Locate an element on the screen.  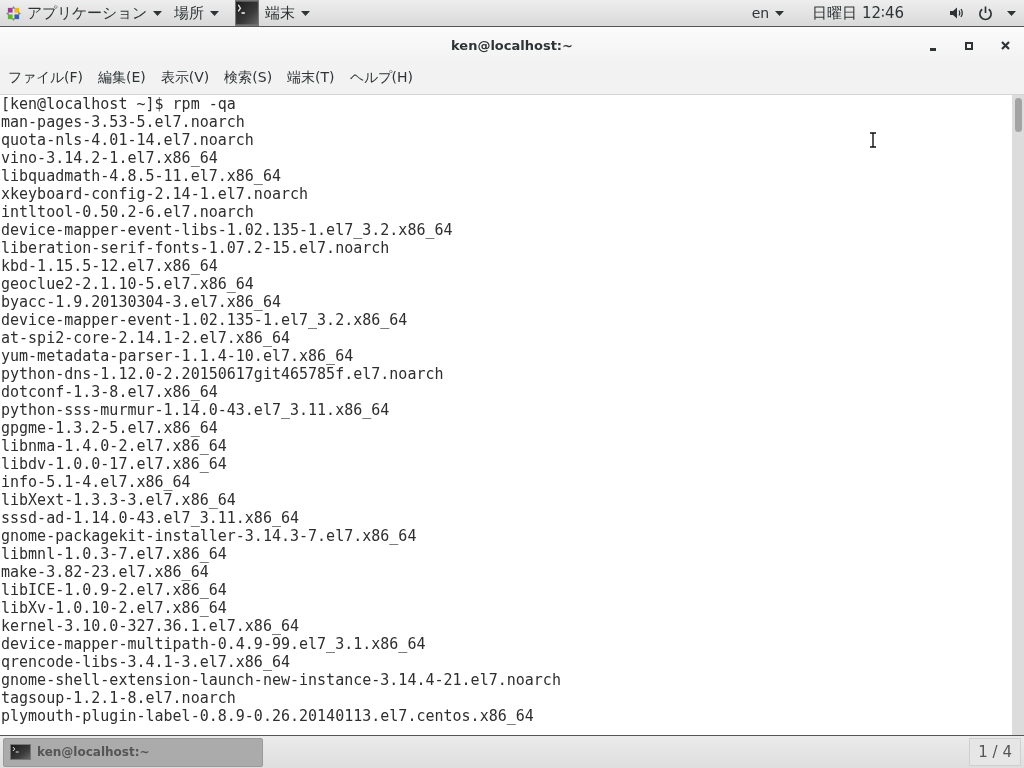
terminal-line: geoclue2-2.1.10-5.el7.x86_64 is located at coordinates (127, 284).